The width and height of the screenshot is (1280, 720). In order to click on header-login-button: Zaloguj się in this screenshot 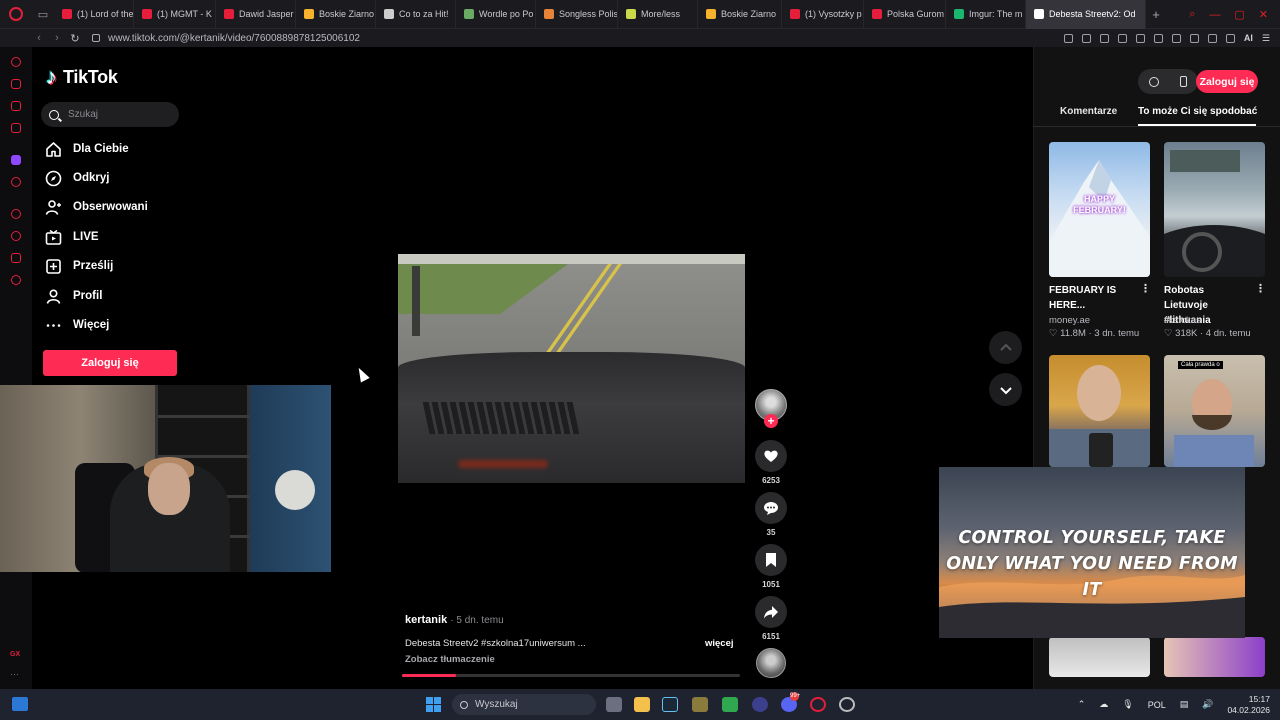, I will do `click(1227, 81)`.